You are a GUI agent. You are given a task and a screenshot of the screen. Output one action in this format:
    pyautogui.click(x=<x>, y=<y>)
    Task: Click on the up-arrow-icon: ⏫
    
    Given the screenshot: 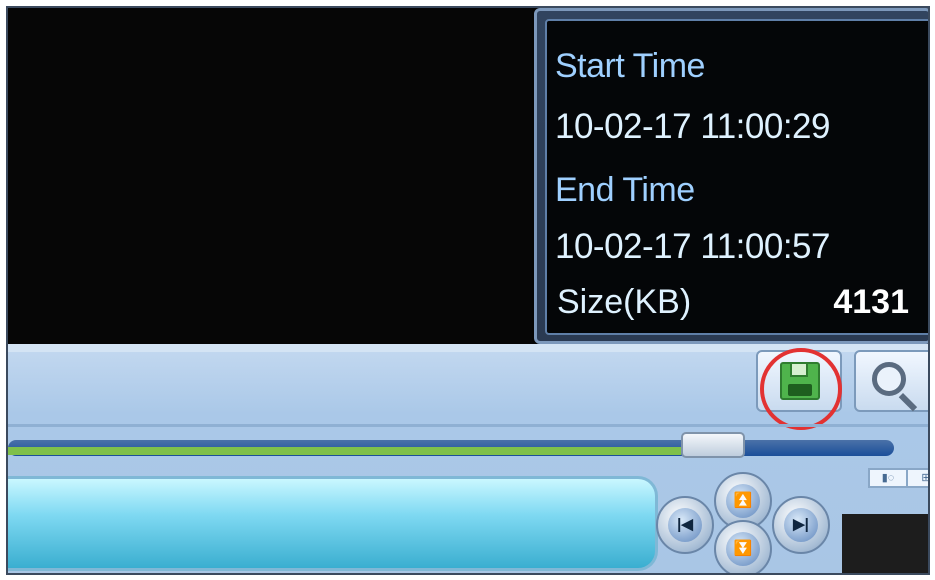 What is the action you would take?
    pyautogui.click(x=743, y=501)
    